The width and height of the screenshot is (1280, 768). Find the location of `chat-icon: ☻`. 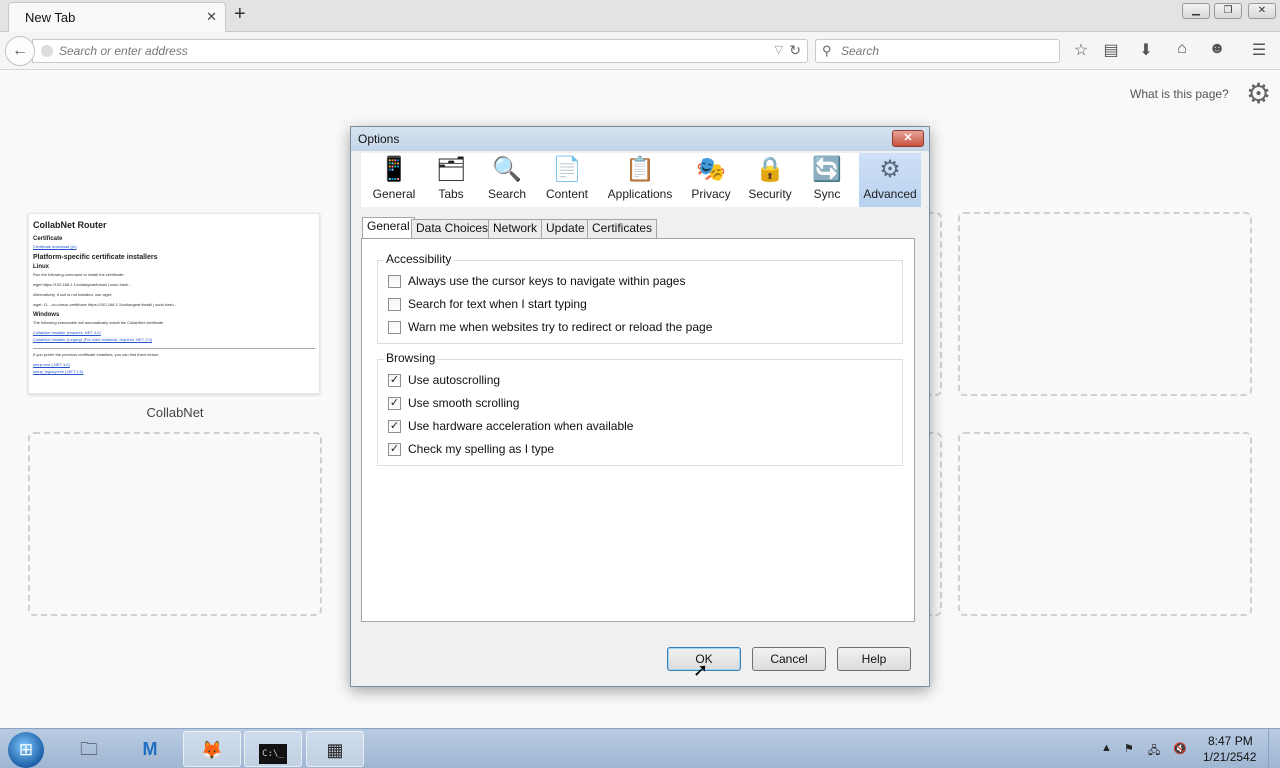

chat-icon: ☻ is located at coordinates (1217, 49).